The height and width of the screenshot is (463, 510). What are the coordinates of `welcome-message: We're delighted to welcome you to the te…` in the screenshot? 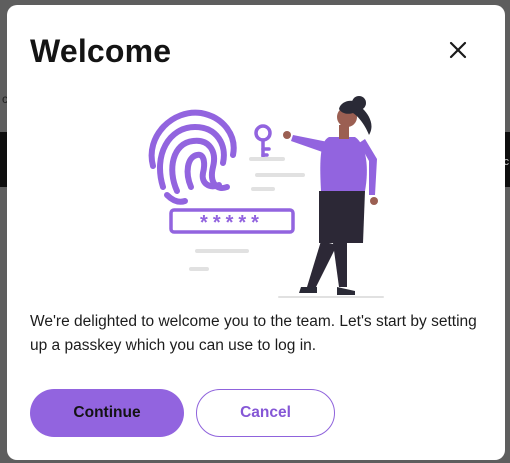 It's located at (253, 333).